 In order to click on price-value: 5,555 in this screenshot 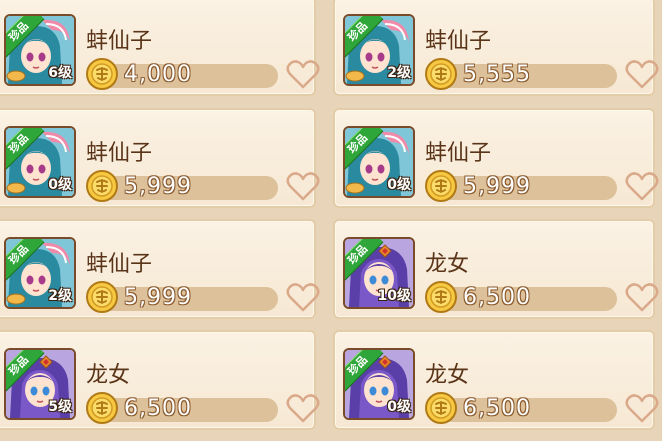, I will do `click(497, 74)`.